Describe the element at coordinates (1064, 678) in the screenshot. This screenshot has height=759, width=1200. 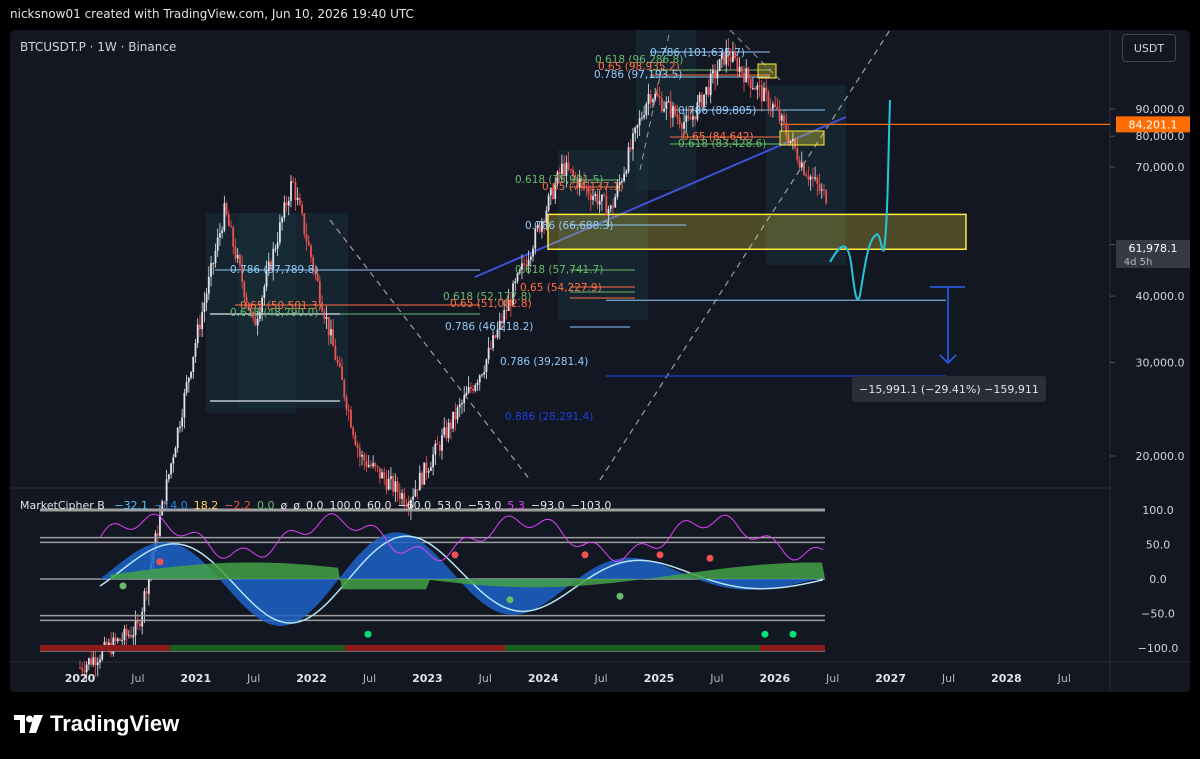
I see `time-axis-label: Jul` at that location.